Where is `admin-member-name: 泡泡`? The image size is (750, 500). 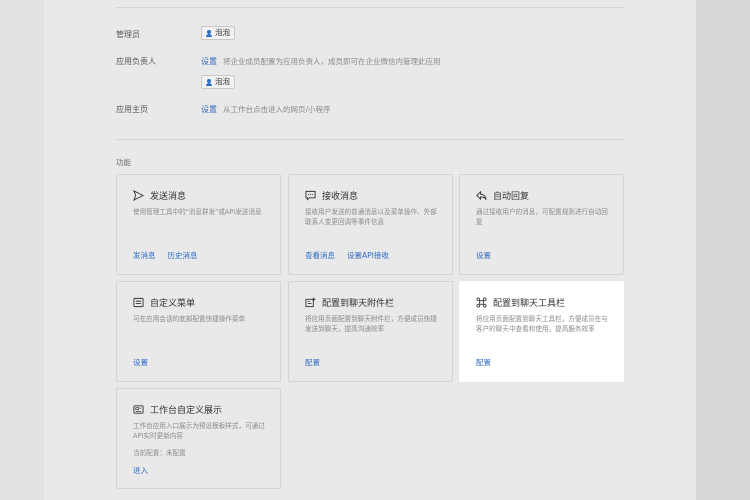 admin-member-name: 泡泡 is located at coordinates (222, 32).